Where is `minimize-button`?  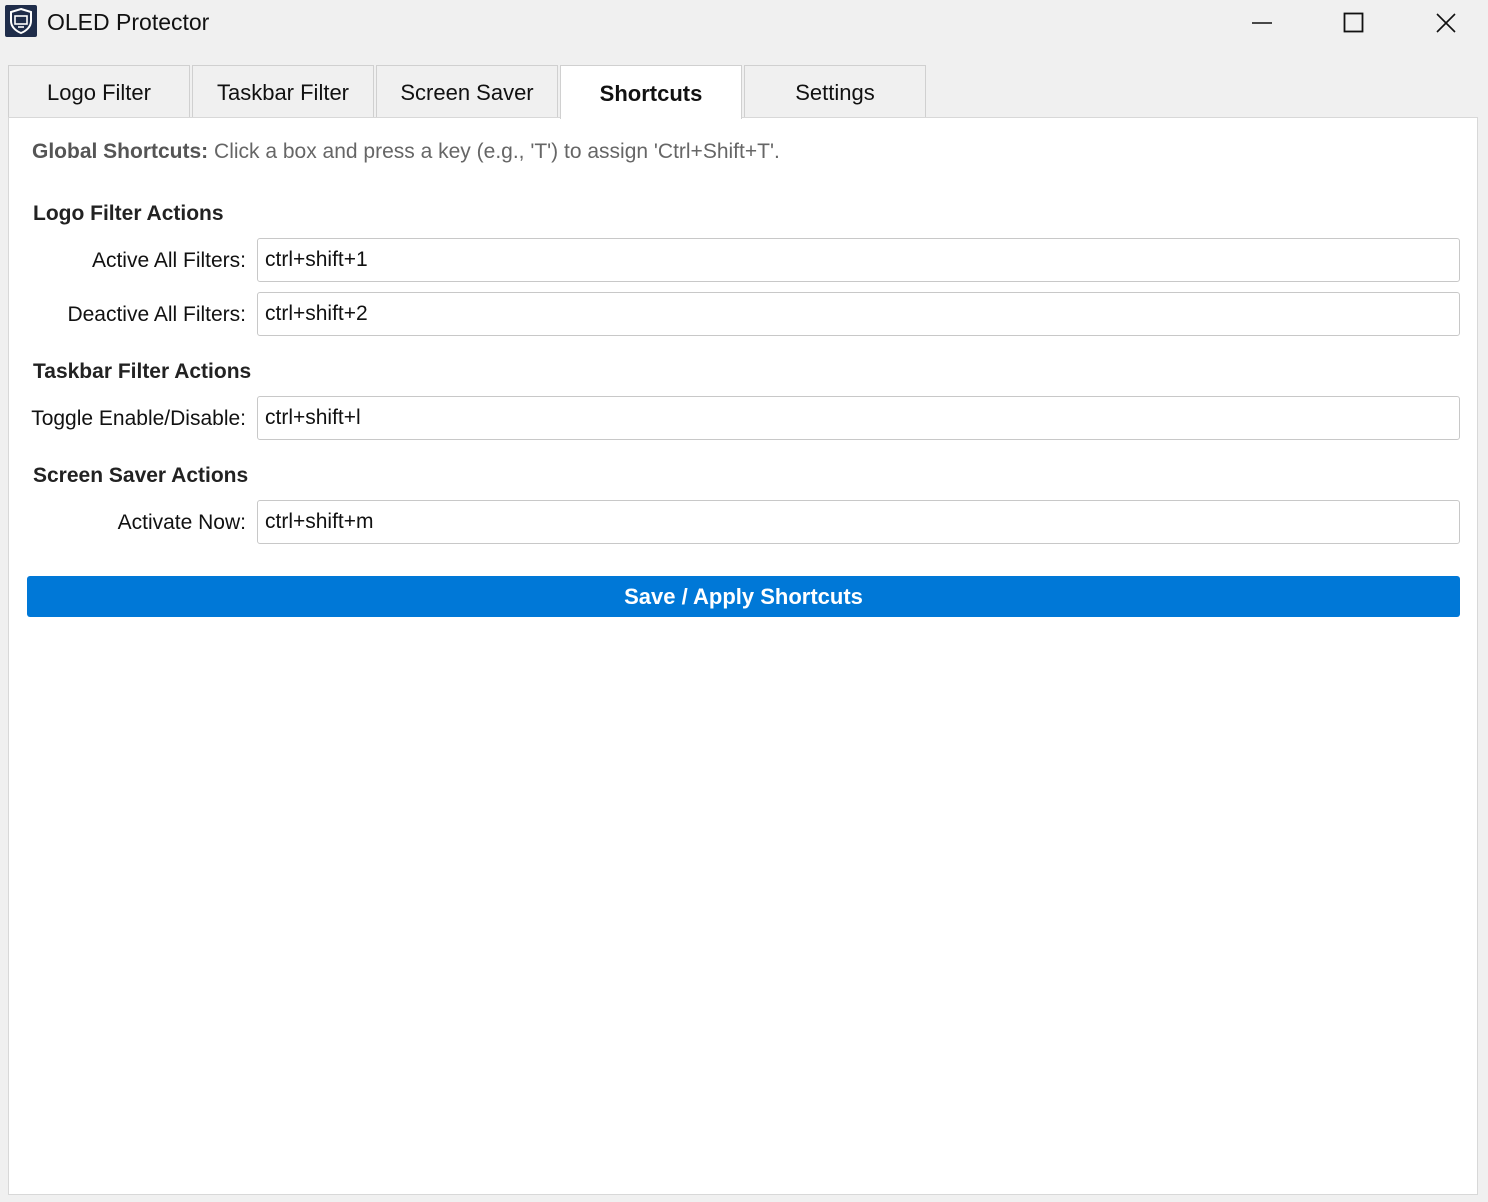
minimize-button is located at coordinates (1262, 23).